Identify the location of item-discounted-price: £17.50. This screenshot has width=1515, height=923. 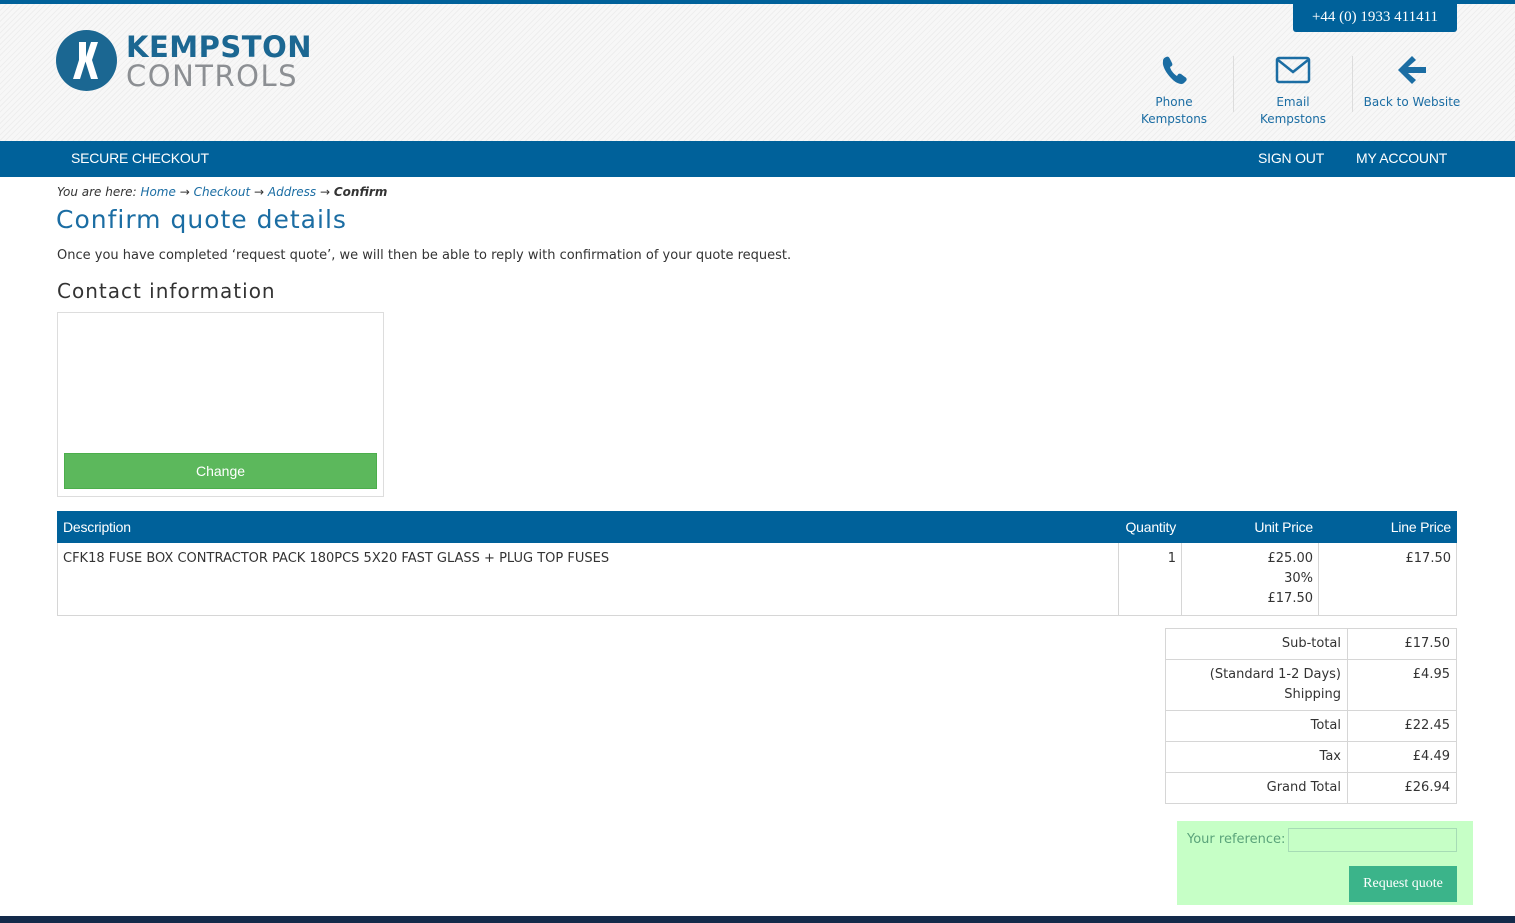
(1290, 598).